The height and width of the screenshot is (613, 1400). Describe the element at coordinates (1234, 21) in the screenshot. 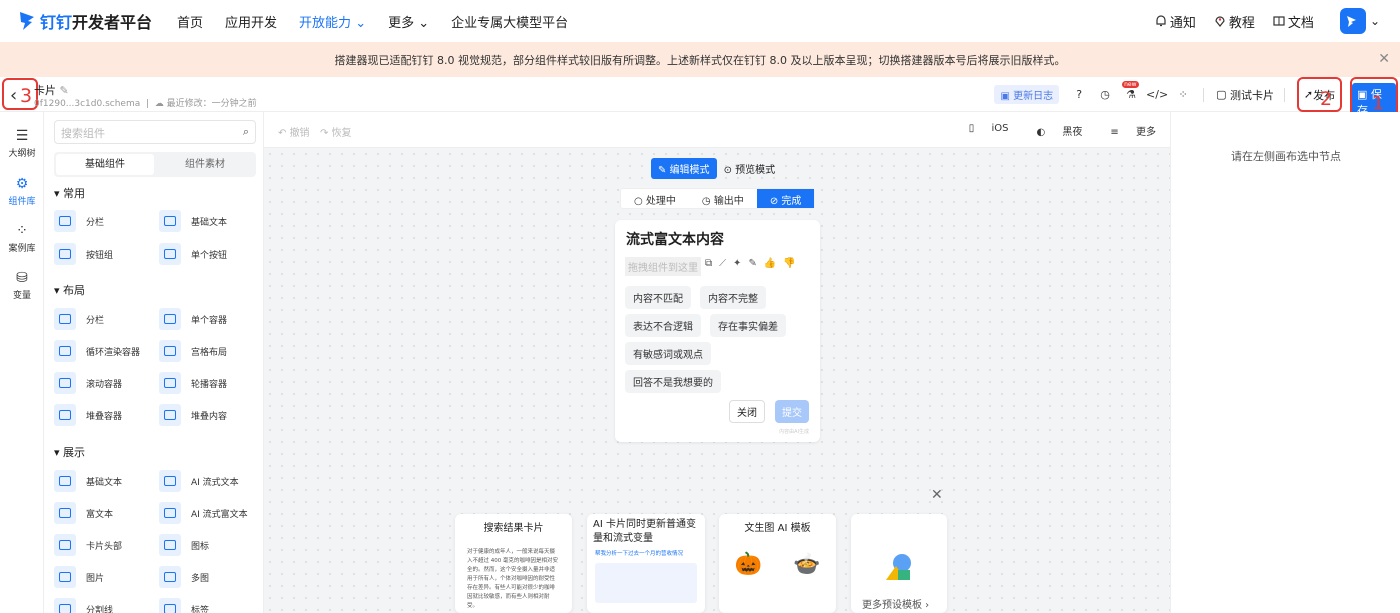

I see `tutorial-link: 教程` at that location.